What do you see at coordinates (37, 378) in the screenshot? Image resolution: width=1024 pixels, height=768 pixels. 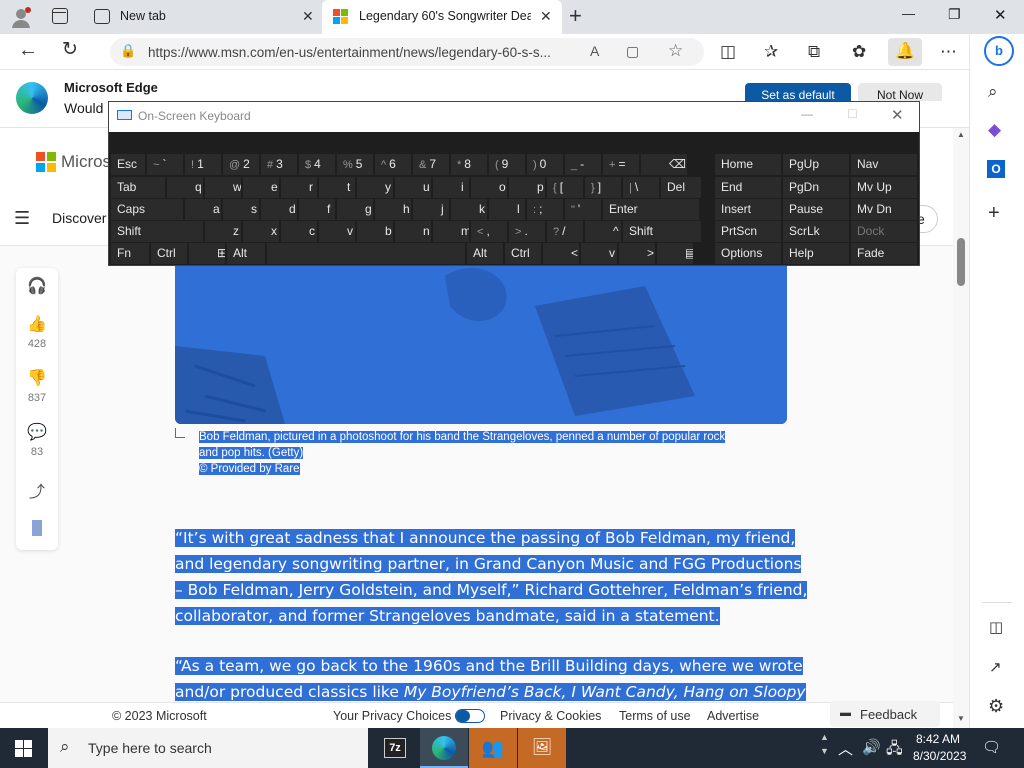 I see `thumbs-down-icon: 👎` at bounding box center [37, 378].